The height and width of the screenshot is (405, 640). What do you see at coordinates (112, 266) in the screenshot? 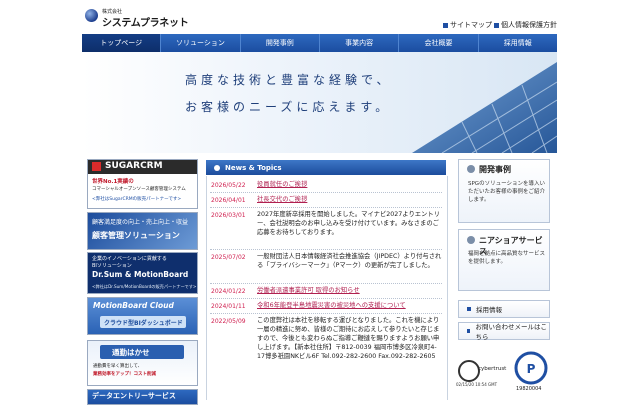
I see `drsum-sub: BIソリューション` at bounding box center [112, 266].